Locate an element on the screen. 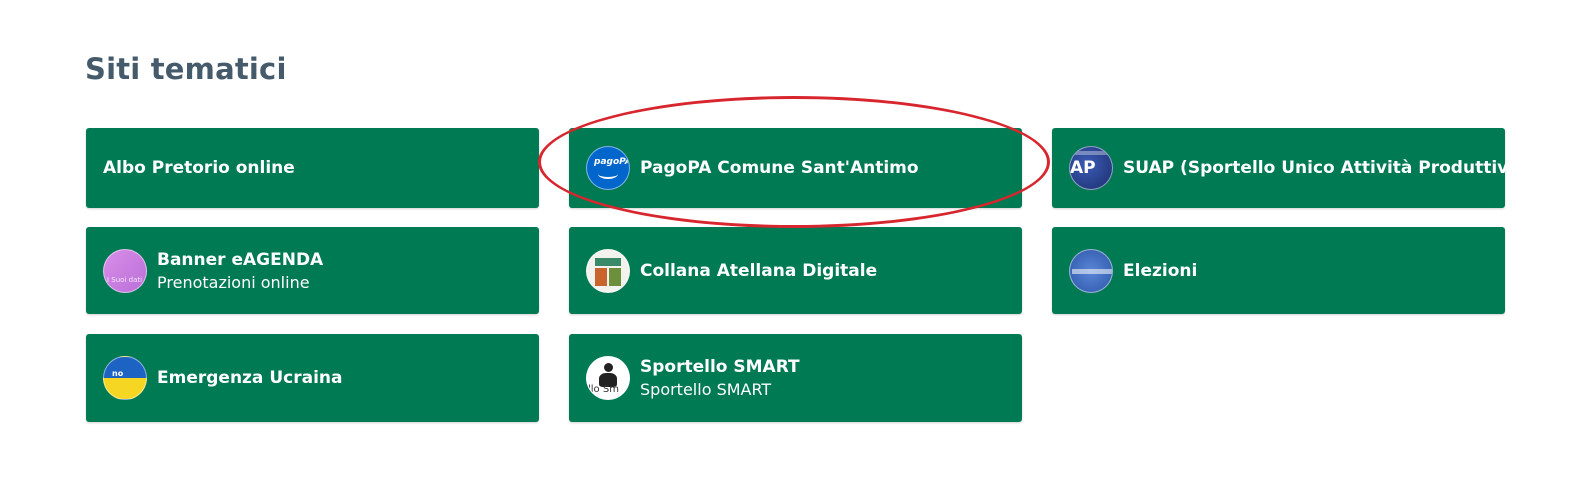 The width and height of the screenshot is (1572, 496). card-title: Banner eAGENDA is located at coordinates (240, 259).